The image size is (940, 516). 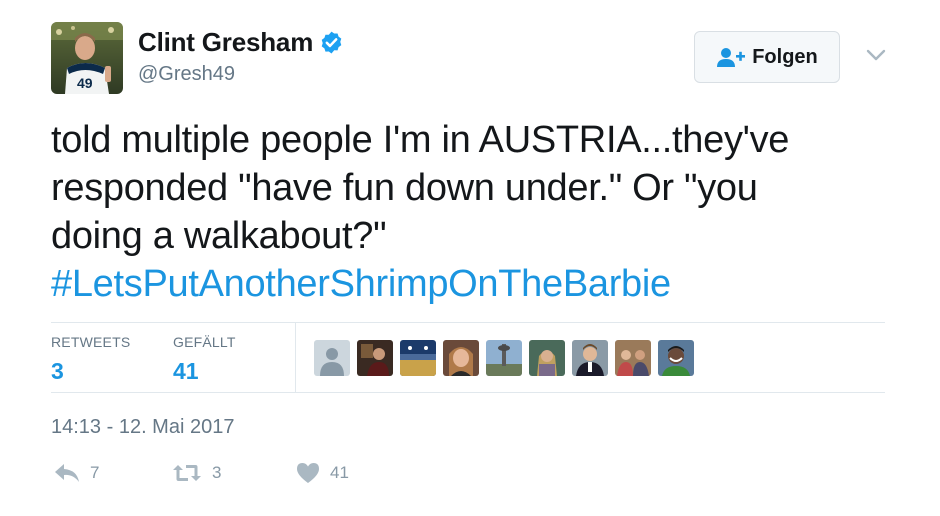 I want to click on avatar-jersey-number: 49, so click(x=85, y=83).